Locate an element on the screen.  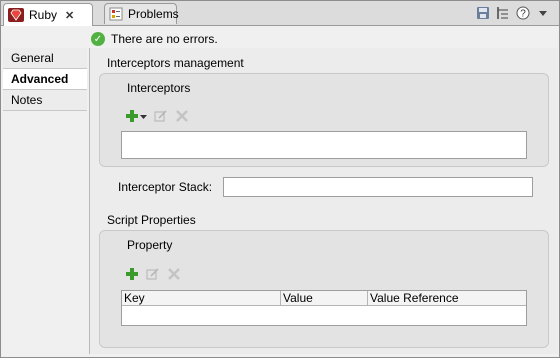
interceptors-list is located at coordinates (324, 145).